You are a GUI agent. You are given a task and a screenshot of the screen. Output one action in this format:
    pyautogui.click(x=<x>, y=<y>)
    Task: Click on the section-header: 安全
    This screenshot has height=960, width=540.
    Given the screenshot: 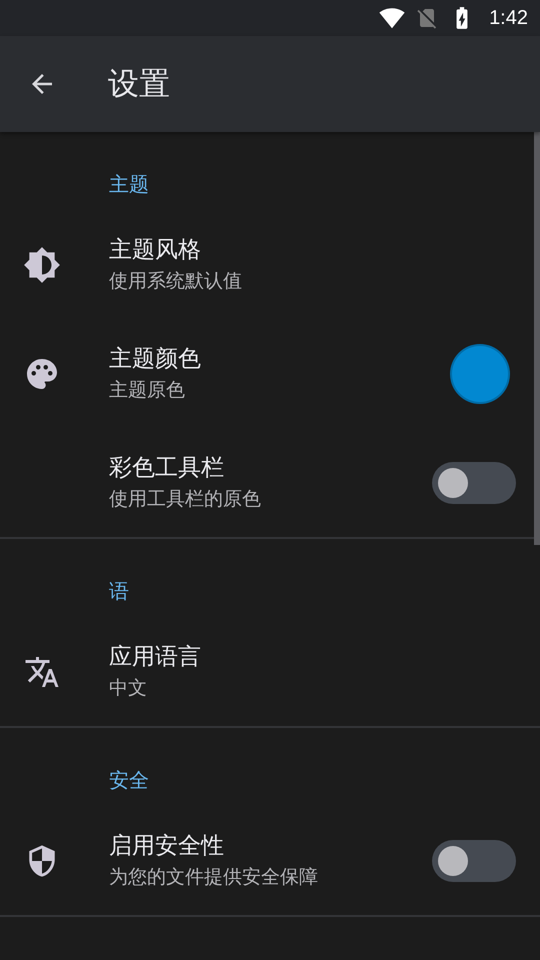 What is the action you would take?
    pyautogui.click(x=129, y=780)
    